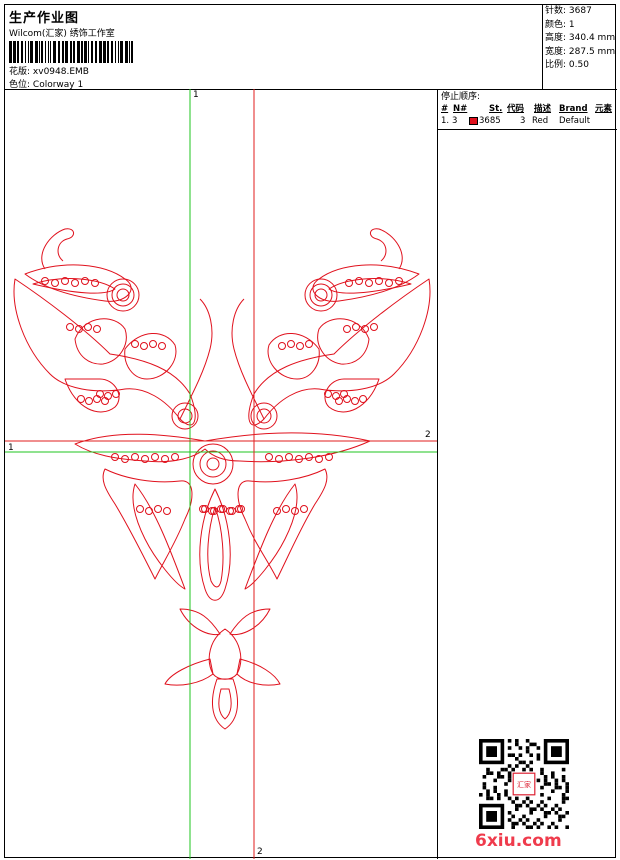  Describe the element at coordinates (573, 109) in the screenshot. I see `col-brand: Brand` at that location.